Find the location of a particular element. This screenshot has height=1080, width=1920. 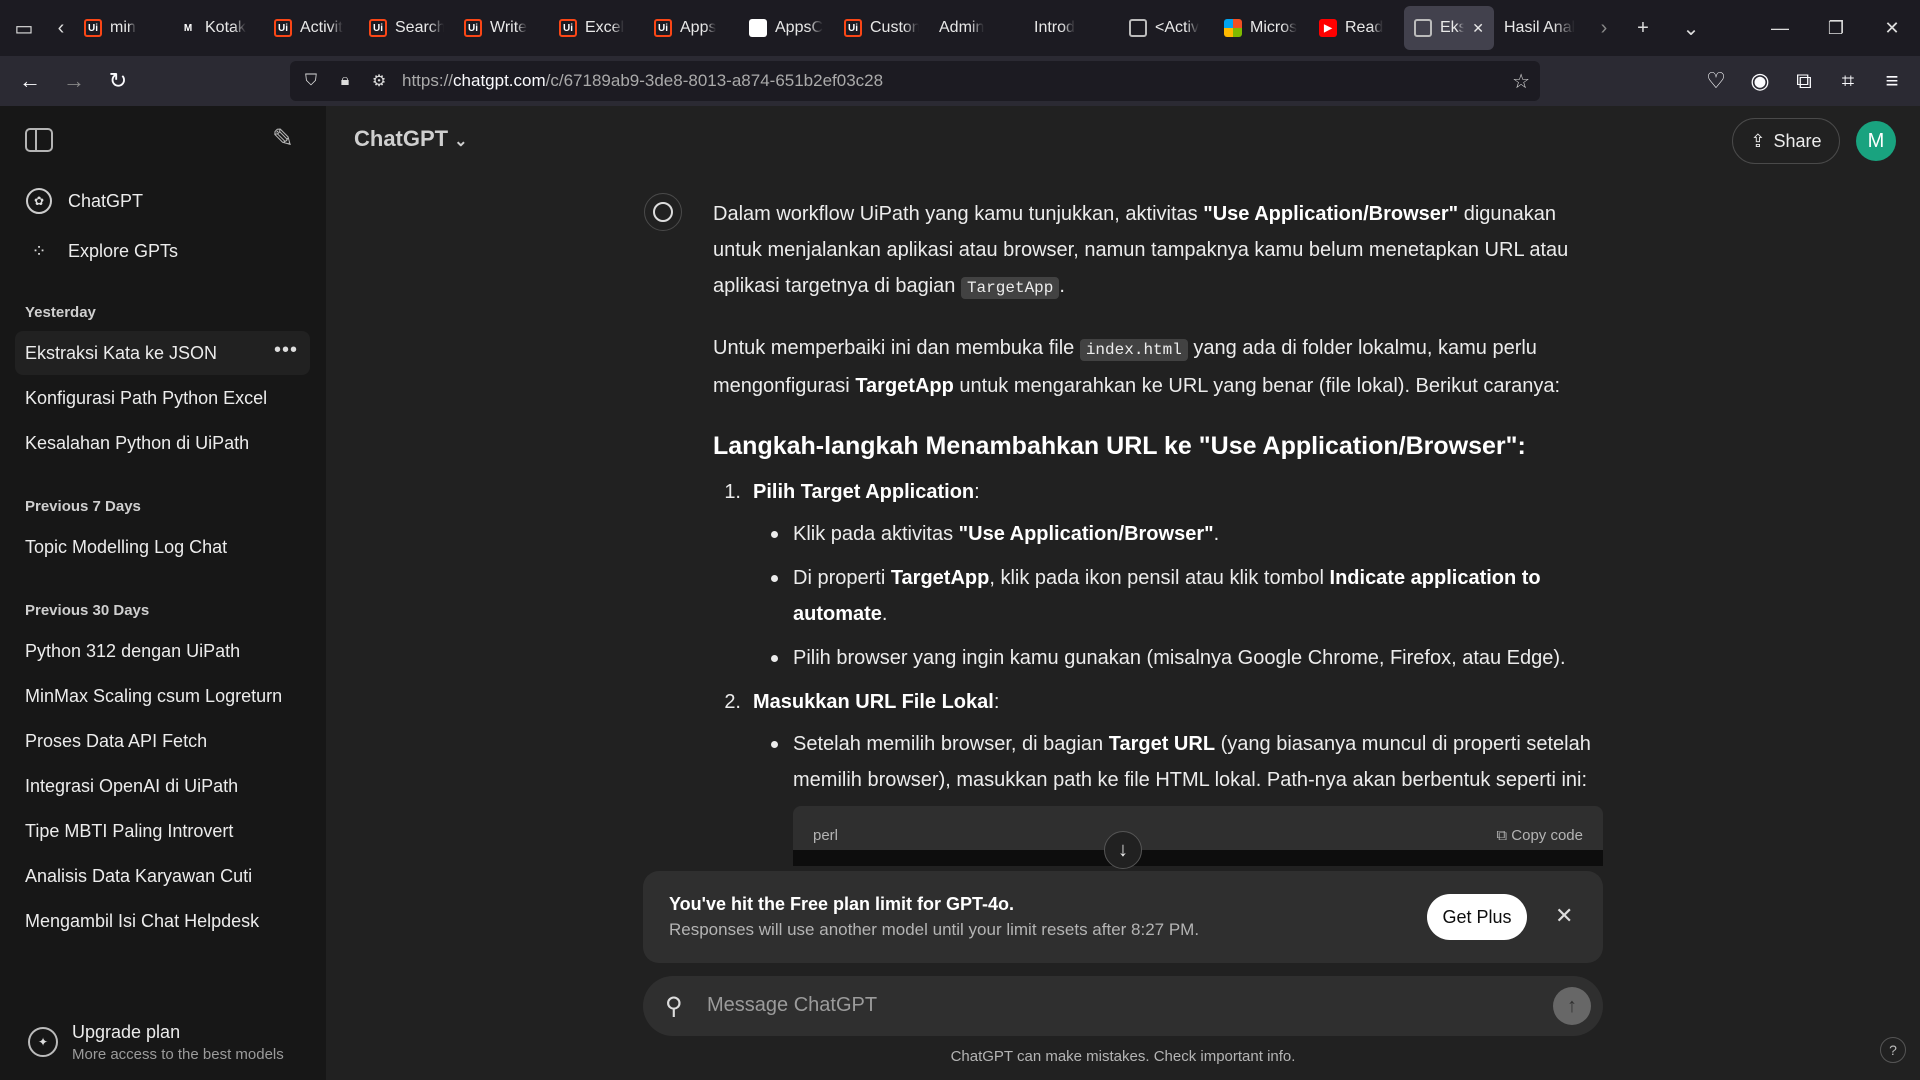

browser-tab: Ui Custon is located at coordinates (881, 28).